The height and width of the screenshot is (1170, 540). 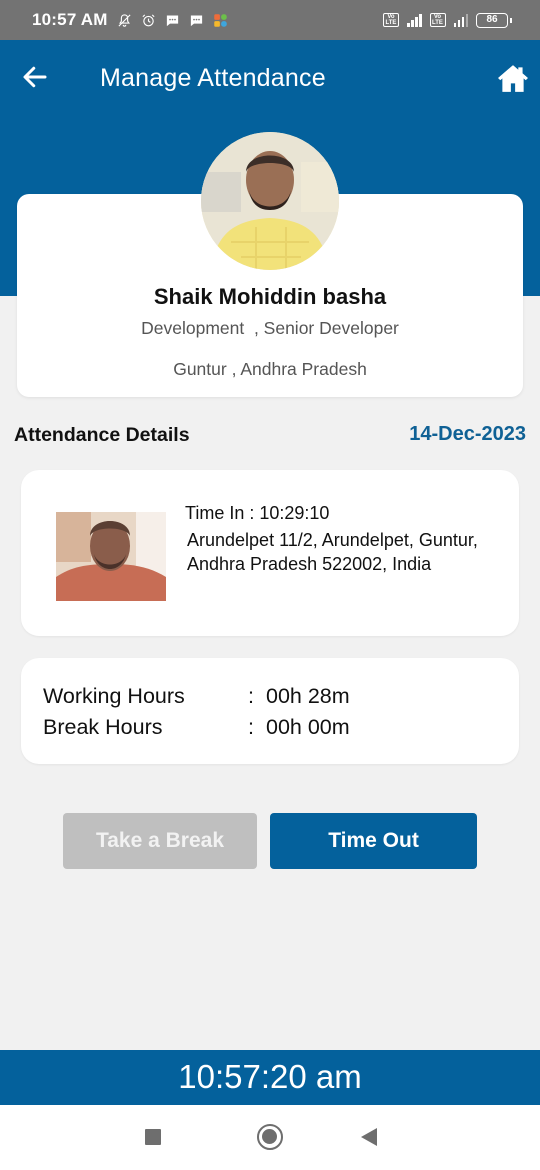 What do you see at coordinates (494, 20) in the screenshot?
I see `battery-icon: 86` at bounding box center [494, 20].